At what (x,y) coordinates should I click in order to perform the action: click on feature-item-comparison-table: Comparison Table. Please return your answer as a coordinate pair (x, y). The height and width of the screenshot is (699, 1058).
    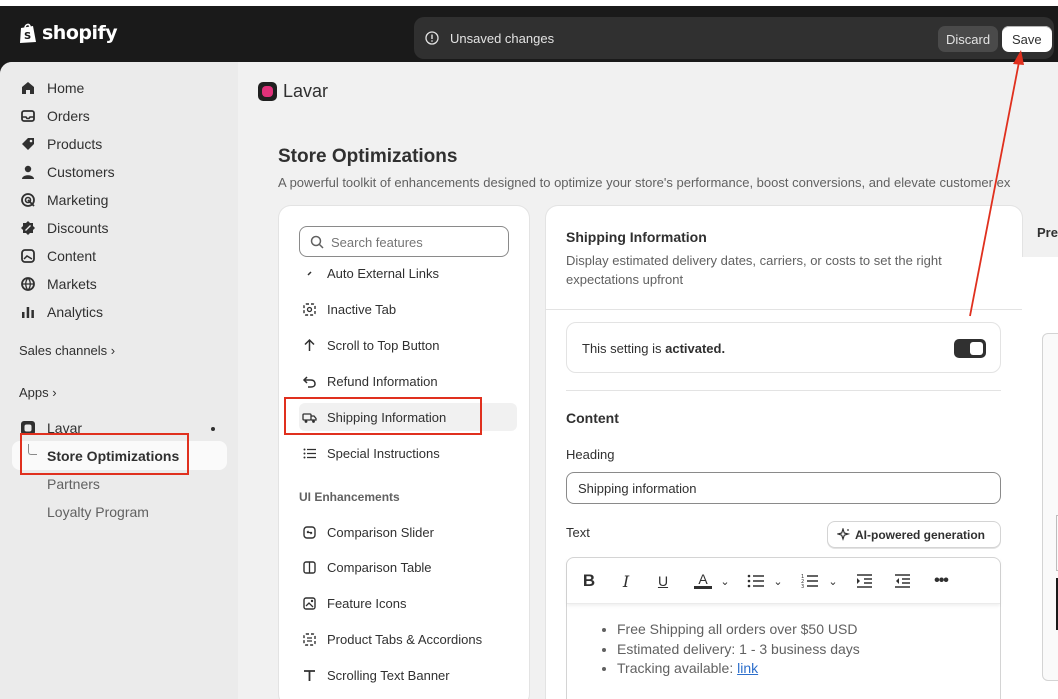
    Looking at the image, I should click on (408, 567).